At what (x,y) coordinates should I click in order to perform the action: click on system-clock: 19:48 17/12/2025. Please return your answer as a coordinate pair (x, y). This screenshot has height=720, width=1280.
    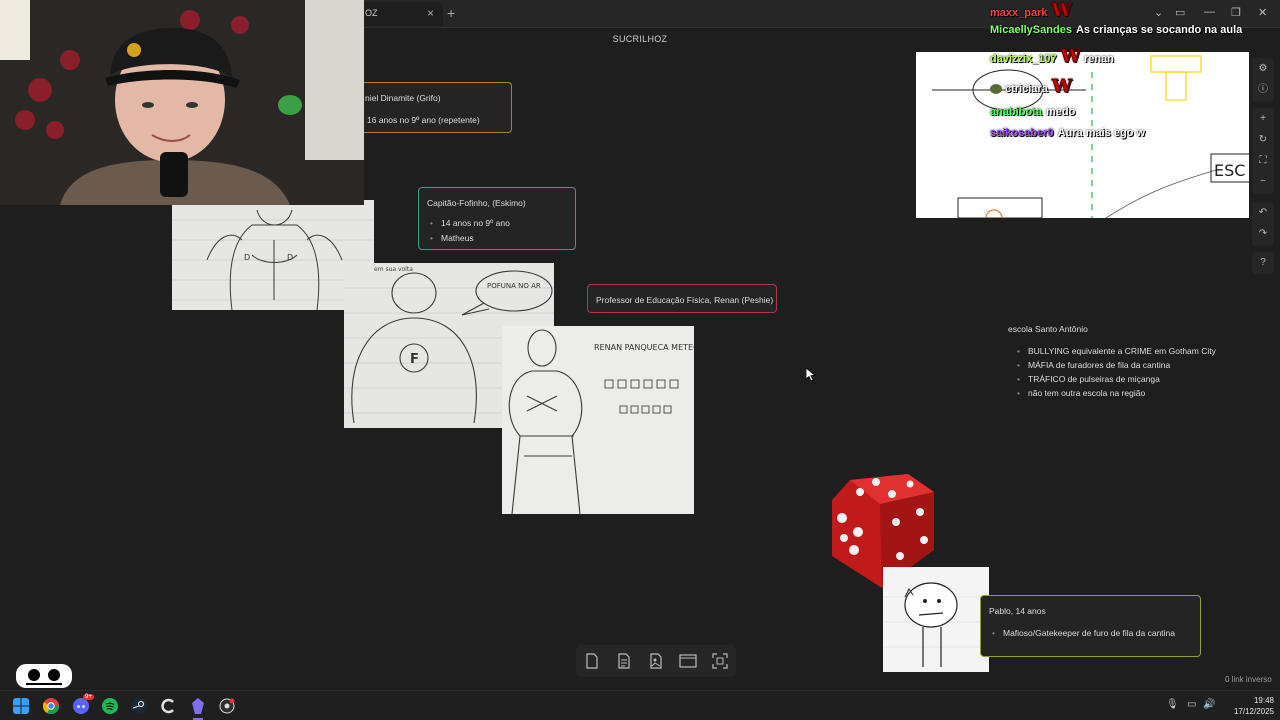
    Looking at the image, I should click on (1246, 706).